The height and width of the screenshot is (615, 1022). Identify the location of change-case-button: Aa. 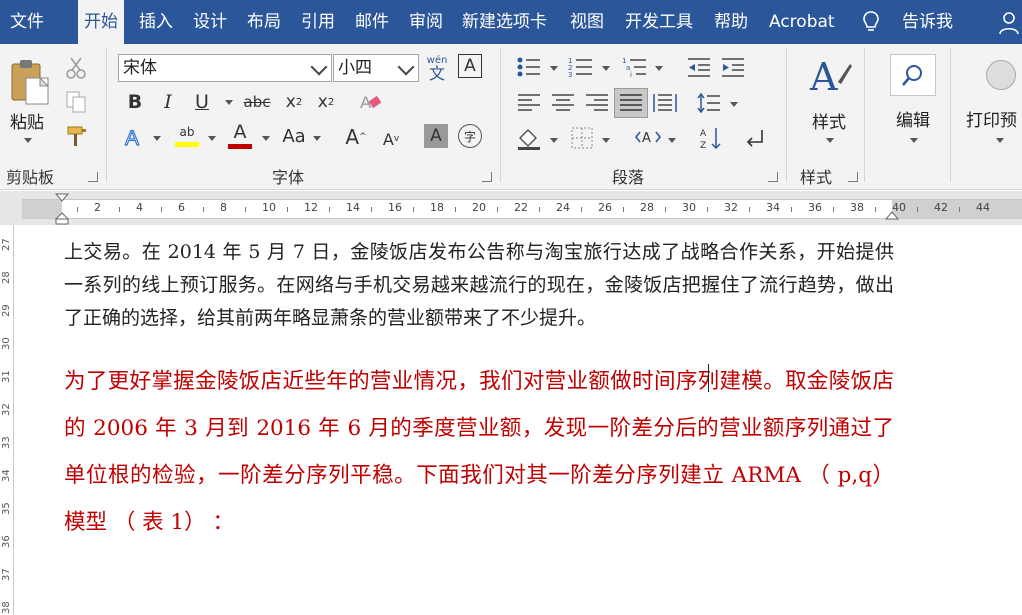
(294, 136).